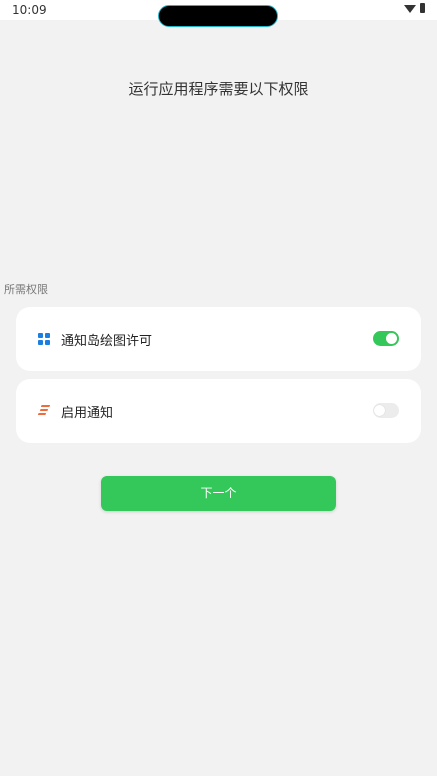 The image size is (437, 776). Describe the element at coordinates (218, 411) in the screenshot. I see `permission-card-notification: 启用通知` at that location.